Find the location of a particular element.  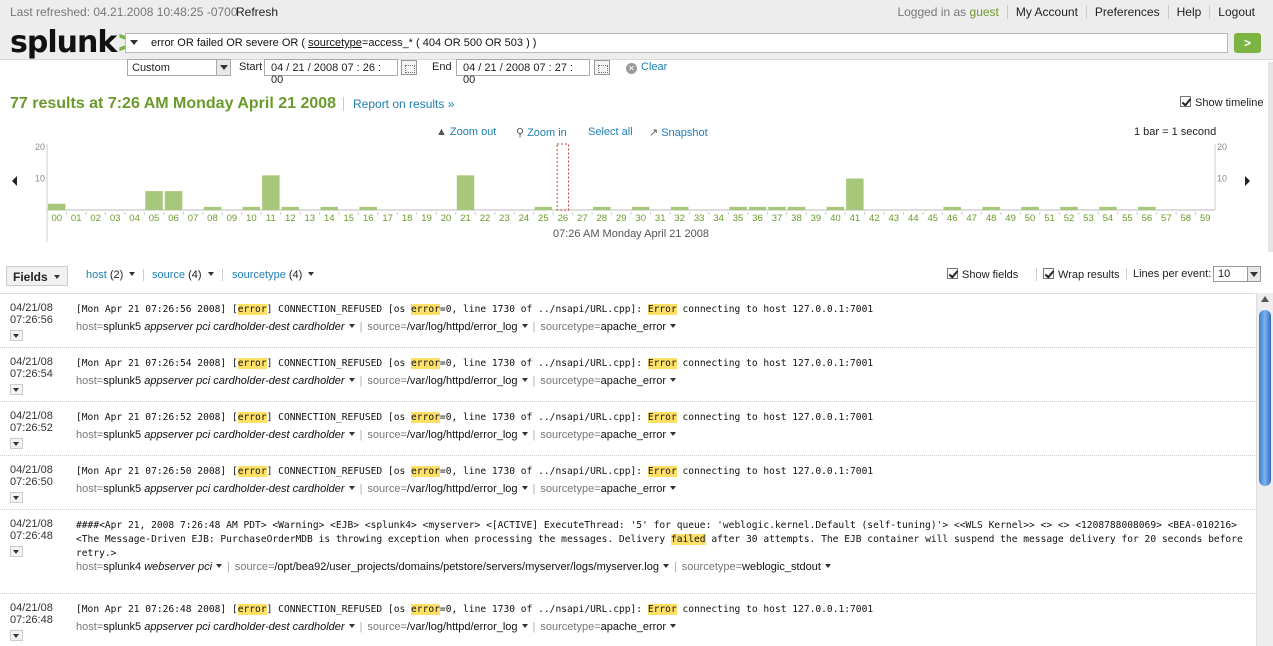

scroll-right-icon is located at coordinates (1247, 181).